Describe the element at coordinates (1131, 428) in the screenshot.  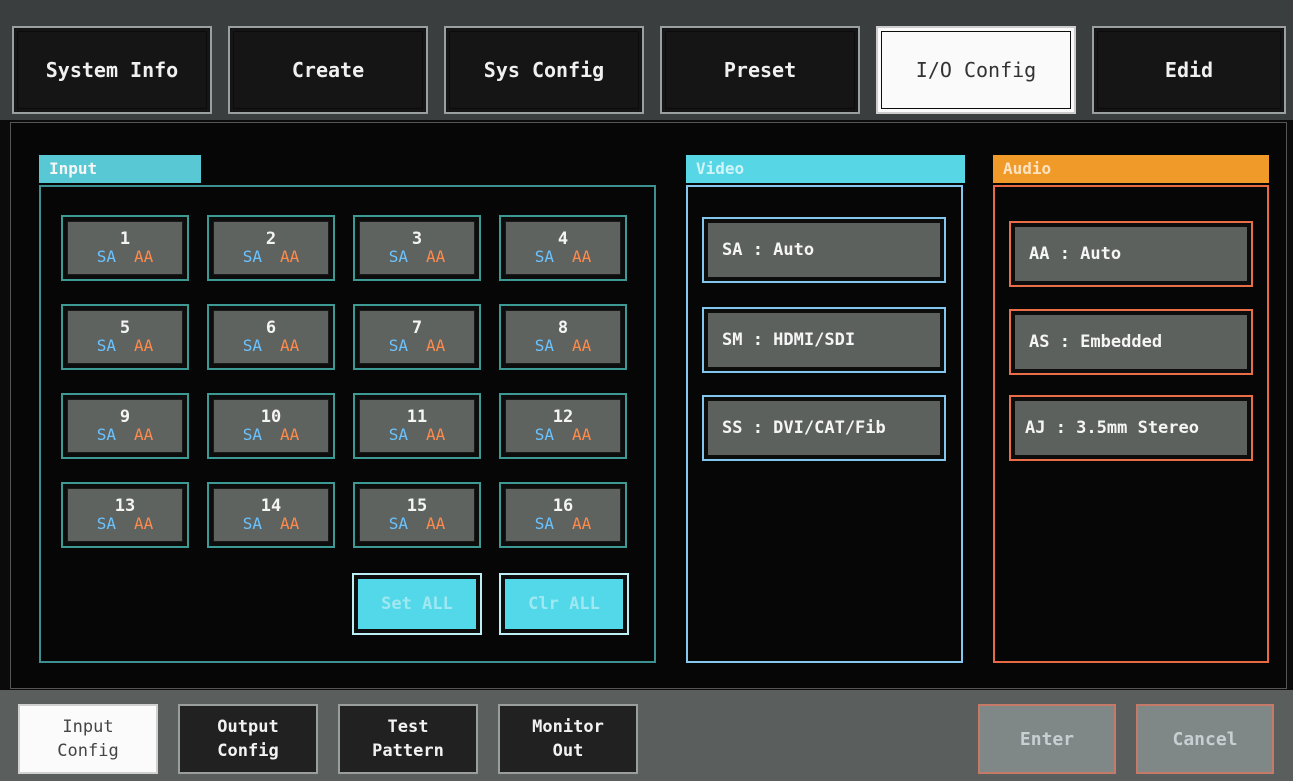
I see `audio-option-aj: AJ : 3.5mm Stereo` at that location.